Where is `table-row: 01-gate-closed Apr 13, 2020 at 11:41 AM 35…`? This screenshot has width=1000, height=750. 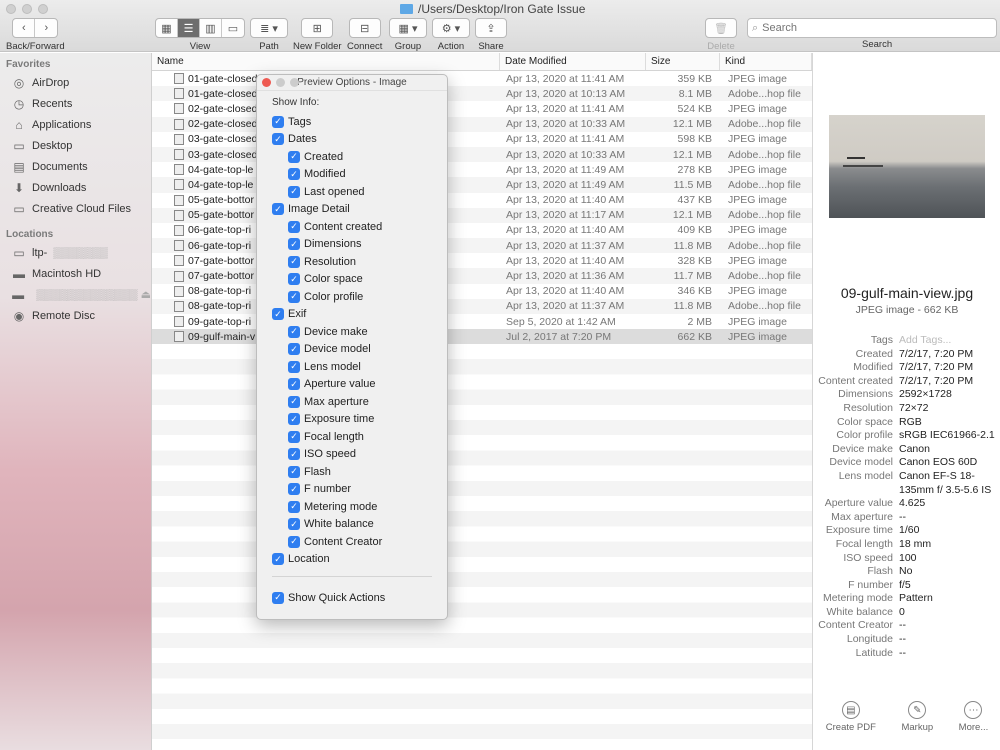 table-row: 01-gate-closed Apr 13, 2020 at 11:41 AM 35… is located at coordinates (482, 78).